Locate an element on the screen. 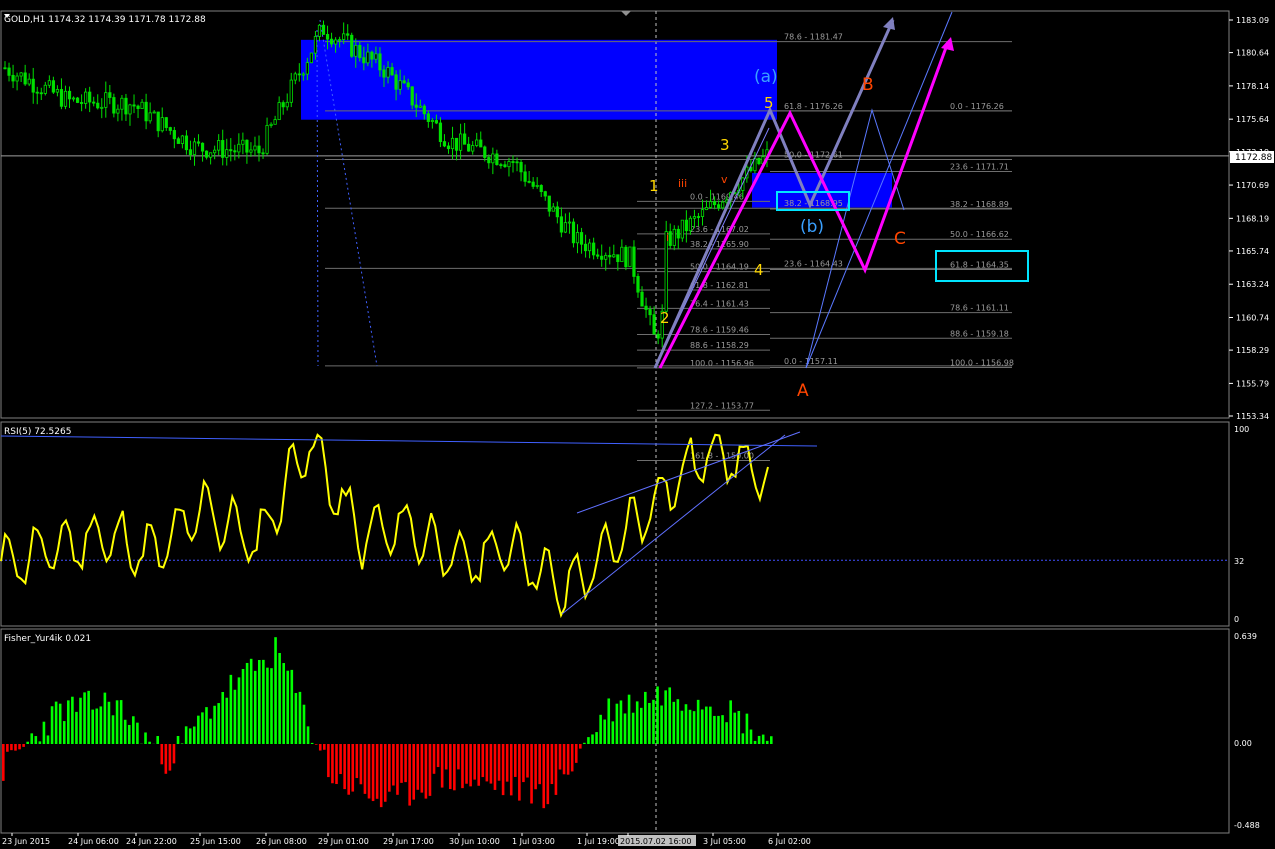  fisher-level-max: 0.639 is located at coordinates (1245, 636).